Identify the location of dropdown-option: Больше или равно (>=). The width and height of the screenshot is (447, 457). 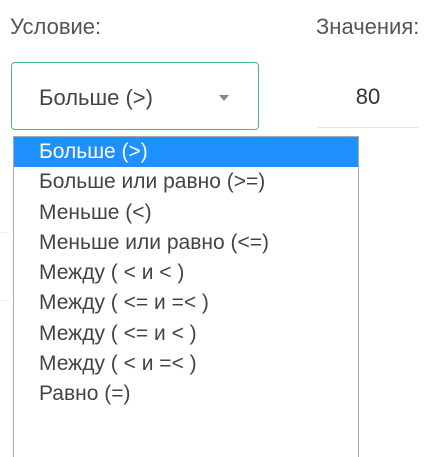
(186, 182).